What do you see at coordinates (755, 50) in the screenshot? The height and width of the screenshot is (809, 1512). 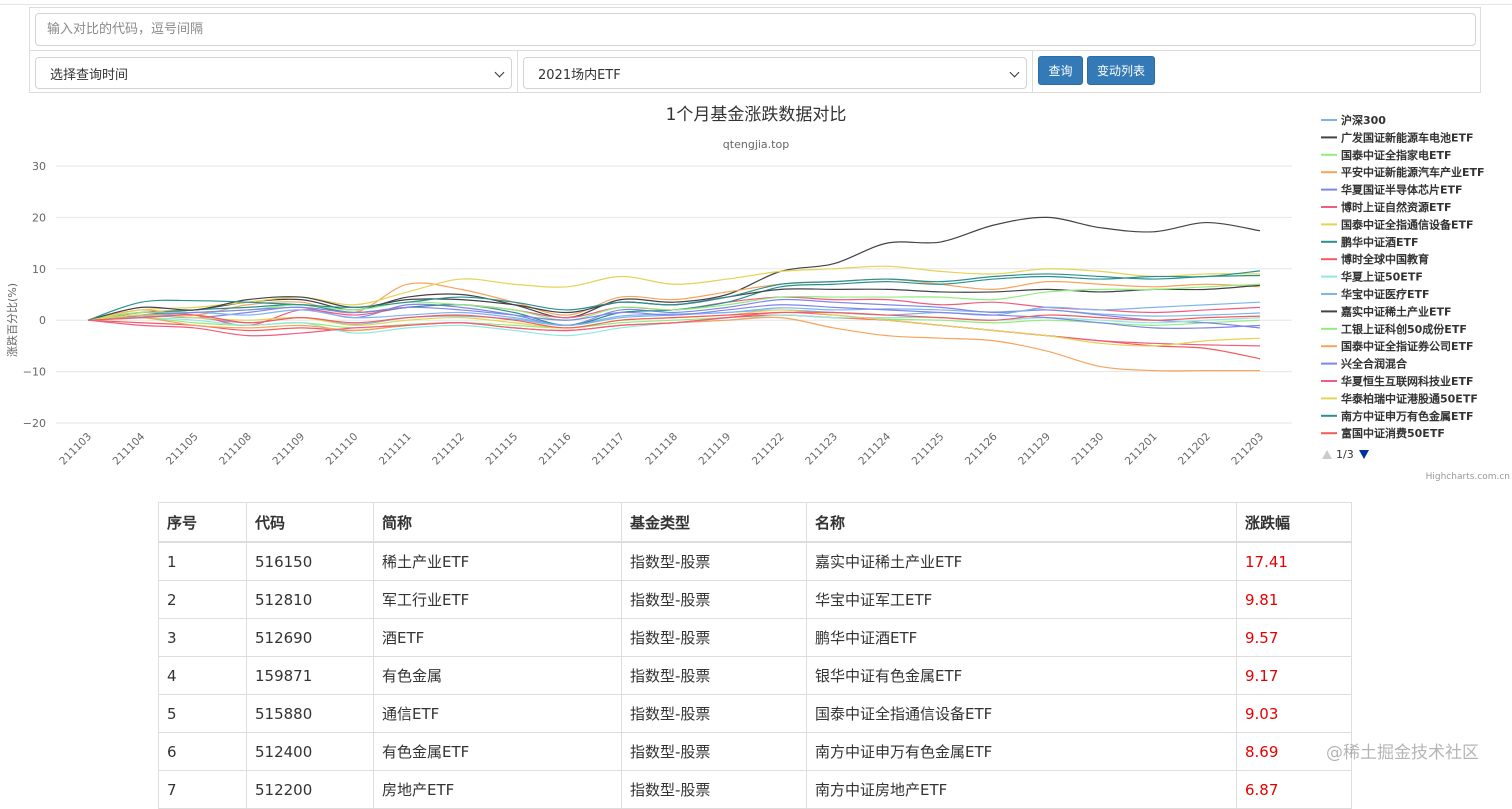 I see `query-form: 选择查询时间 2021场内ETF 查询 变动列表` at bounding box center [755, 50].